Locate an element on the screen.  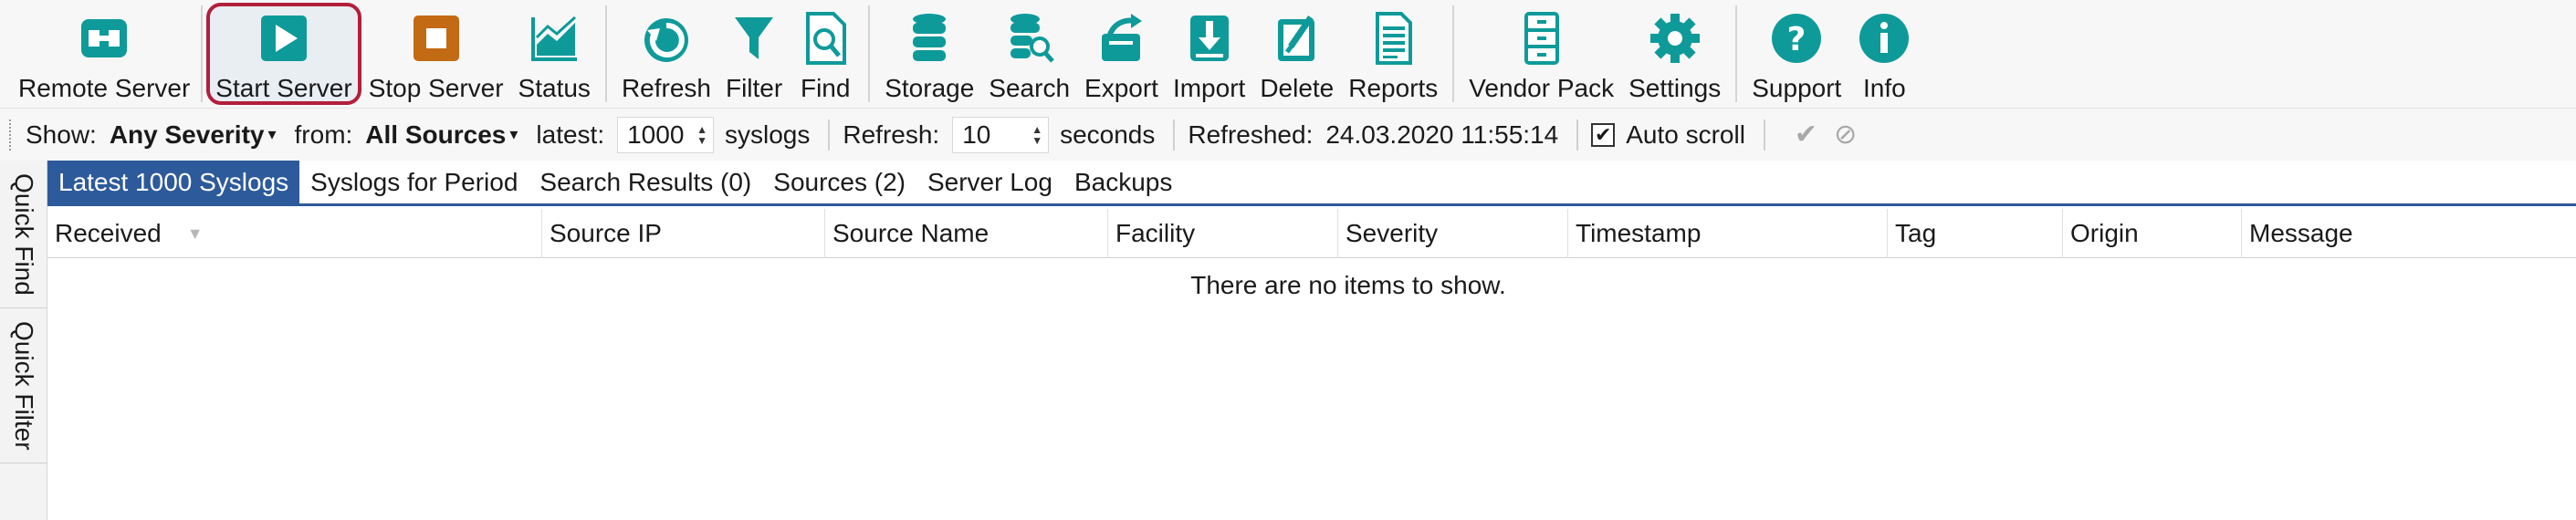
remote-server-label: Remote Server is located at coordinates (105, 88).